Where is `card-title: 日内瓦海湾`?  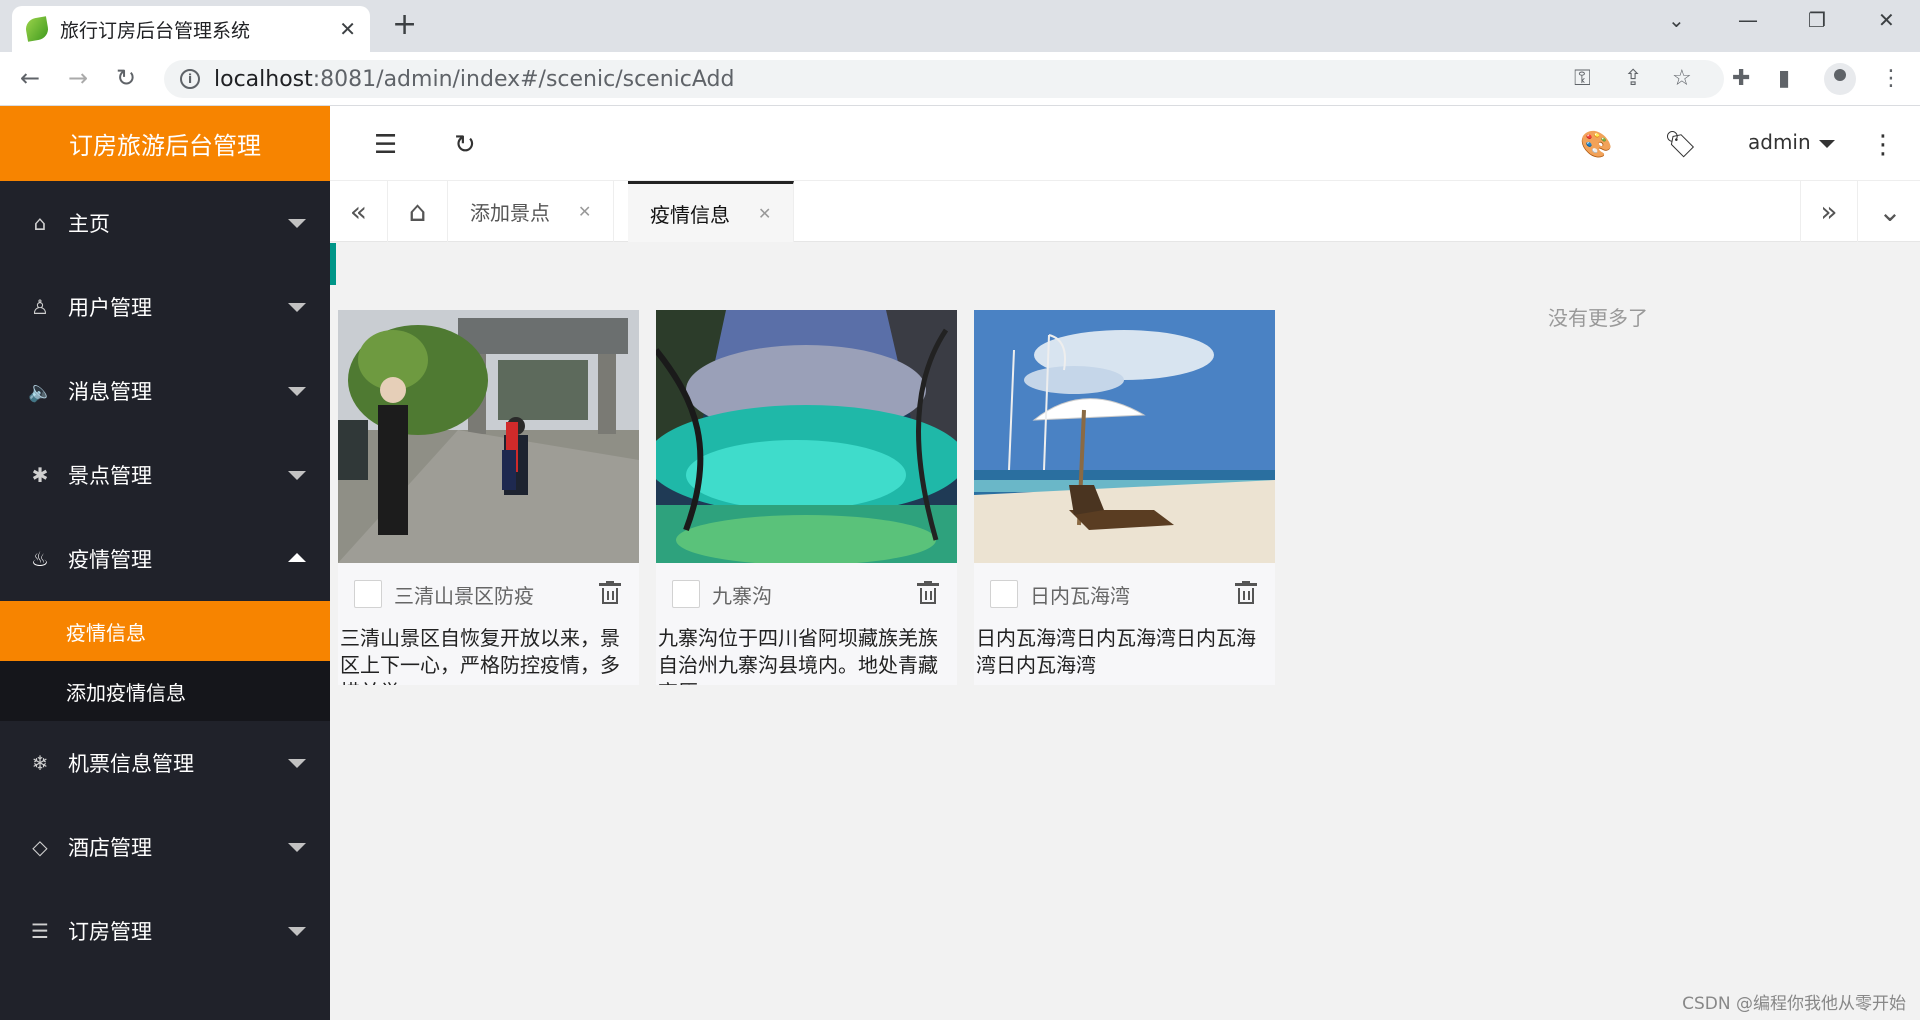 card-title: 日内瓦海湾 is located at coordinates (1080, 595).